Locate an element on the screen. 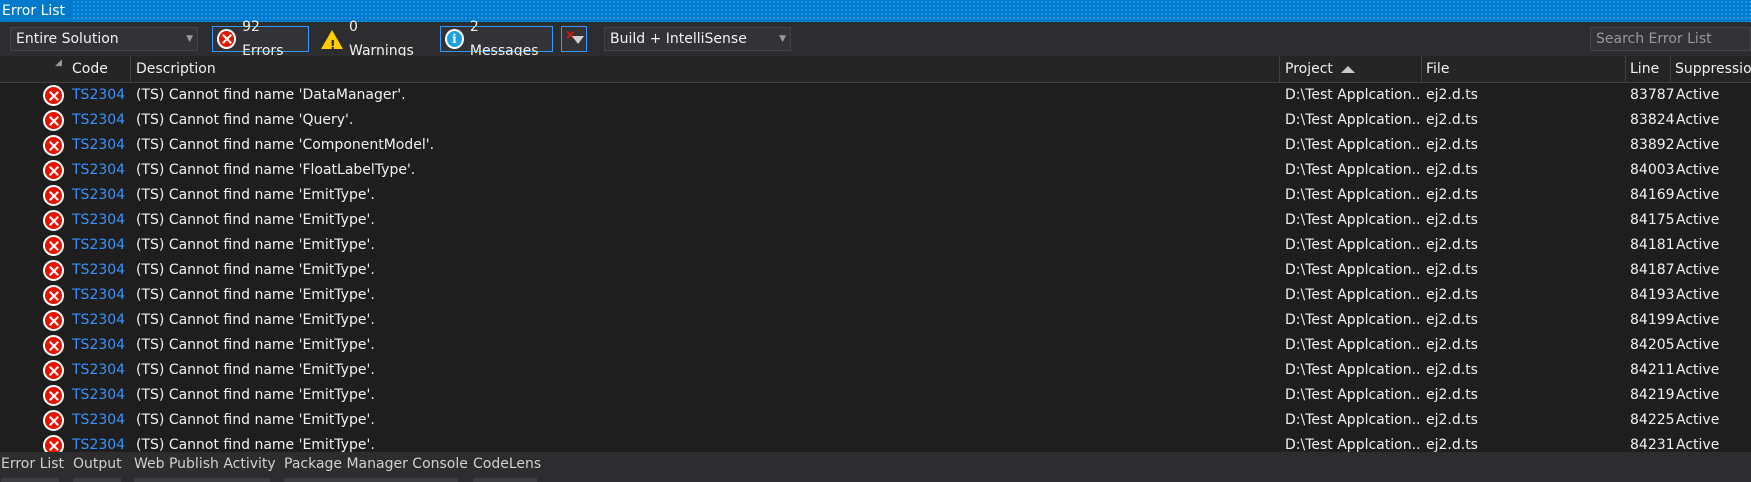 Image resolution: width=1751 pixels, height=482 pixels. row-line: 84193 is located at coordinates (1652, 295).